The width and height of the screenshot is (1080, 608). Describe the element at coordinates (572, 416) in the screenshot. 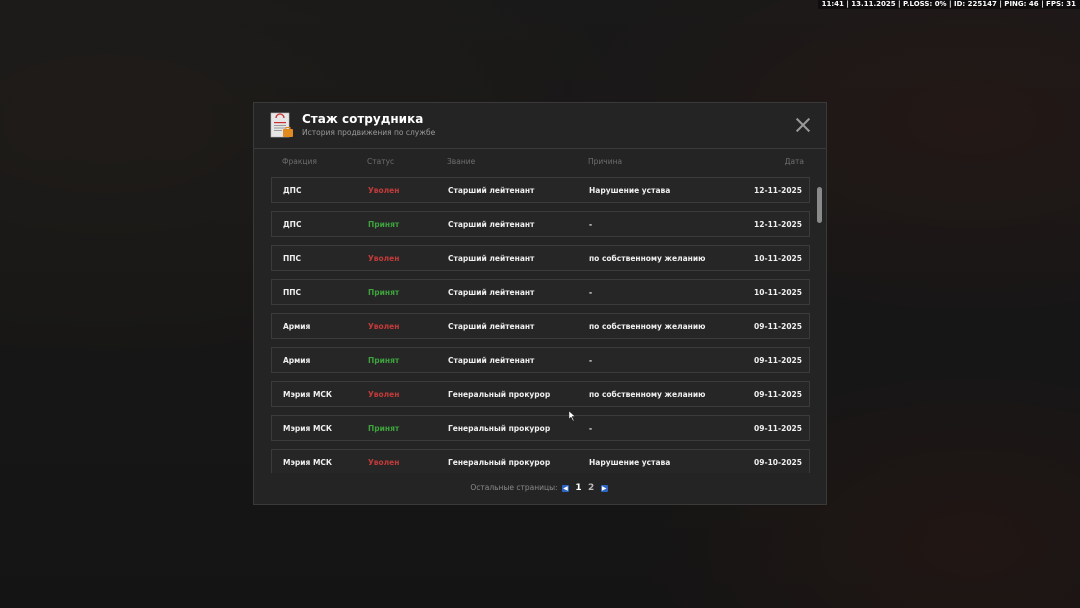

I see `mouse-cursor-icon` at that location.